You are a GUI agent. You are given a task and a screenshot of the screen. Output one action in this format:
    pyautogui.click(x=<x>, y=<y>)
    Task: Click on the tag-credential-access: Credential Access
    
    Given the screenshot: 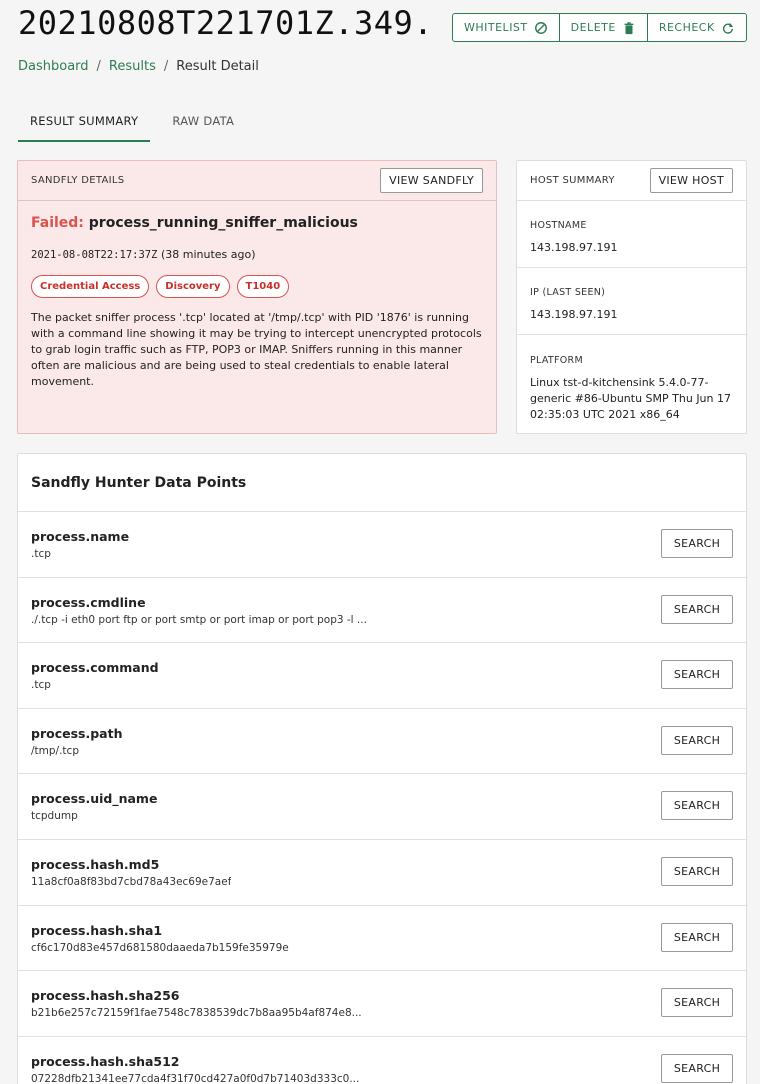 What is the action you would take?
    pyautogui.click(x=90, y=286)
    